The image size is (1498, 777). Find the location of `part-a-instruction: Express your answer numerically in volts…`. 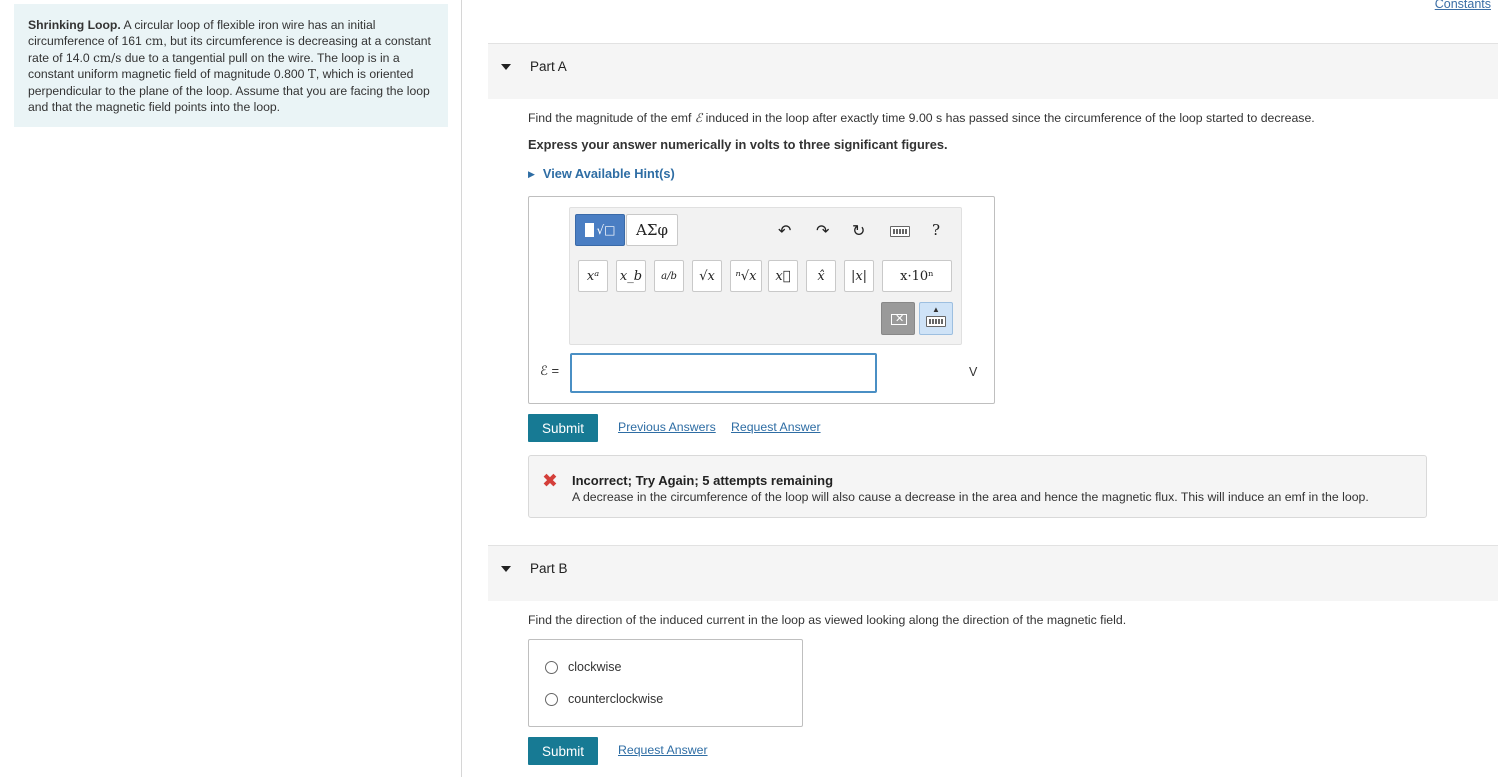

part-a-instruction: Express your answer numerically in volts… is located at coordinates (738, 144).